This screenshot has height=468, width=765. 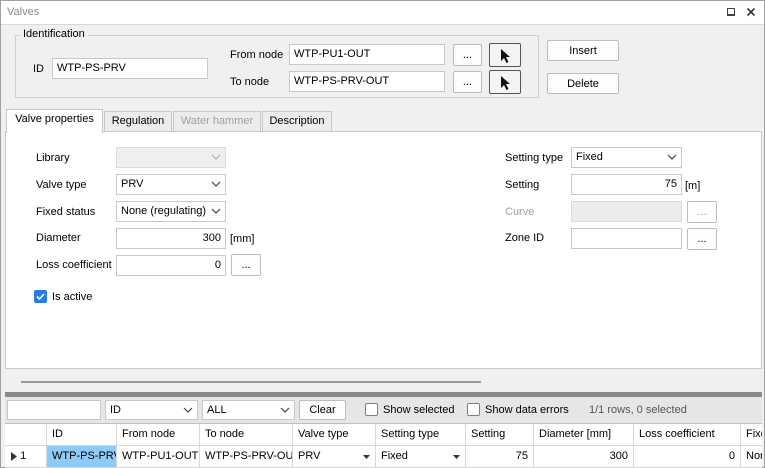 I want to click on column-header-to-node: To node, so click(x=246, y=435).